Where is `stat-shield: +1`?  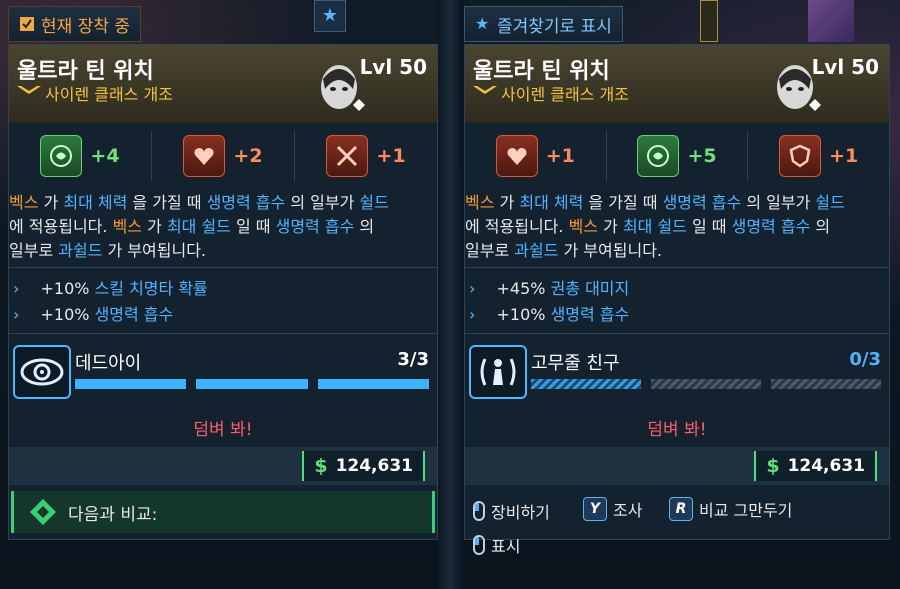 stat-shield: +1 is located at coordinates (818, 156).